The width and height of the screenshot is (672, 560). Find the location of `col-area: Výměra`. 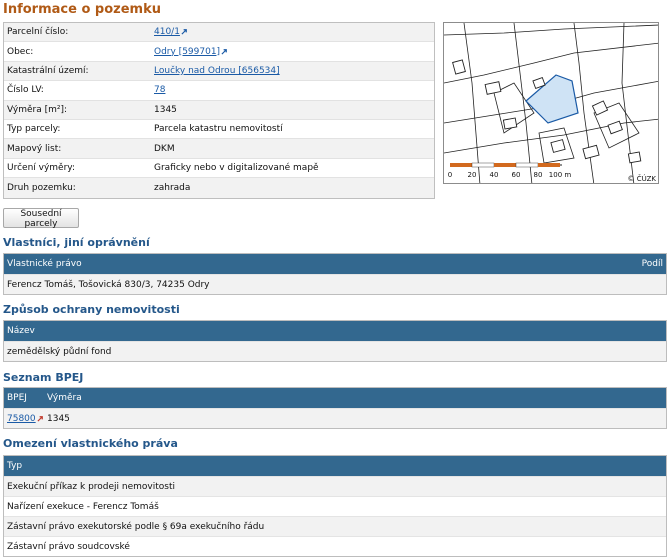

col-area: Výměra is located at coordinates (64, 398).